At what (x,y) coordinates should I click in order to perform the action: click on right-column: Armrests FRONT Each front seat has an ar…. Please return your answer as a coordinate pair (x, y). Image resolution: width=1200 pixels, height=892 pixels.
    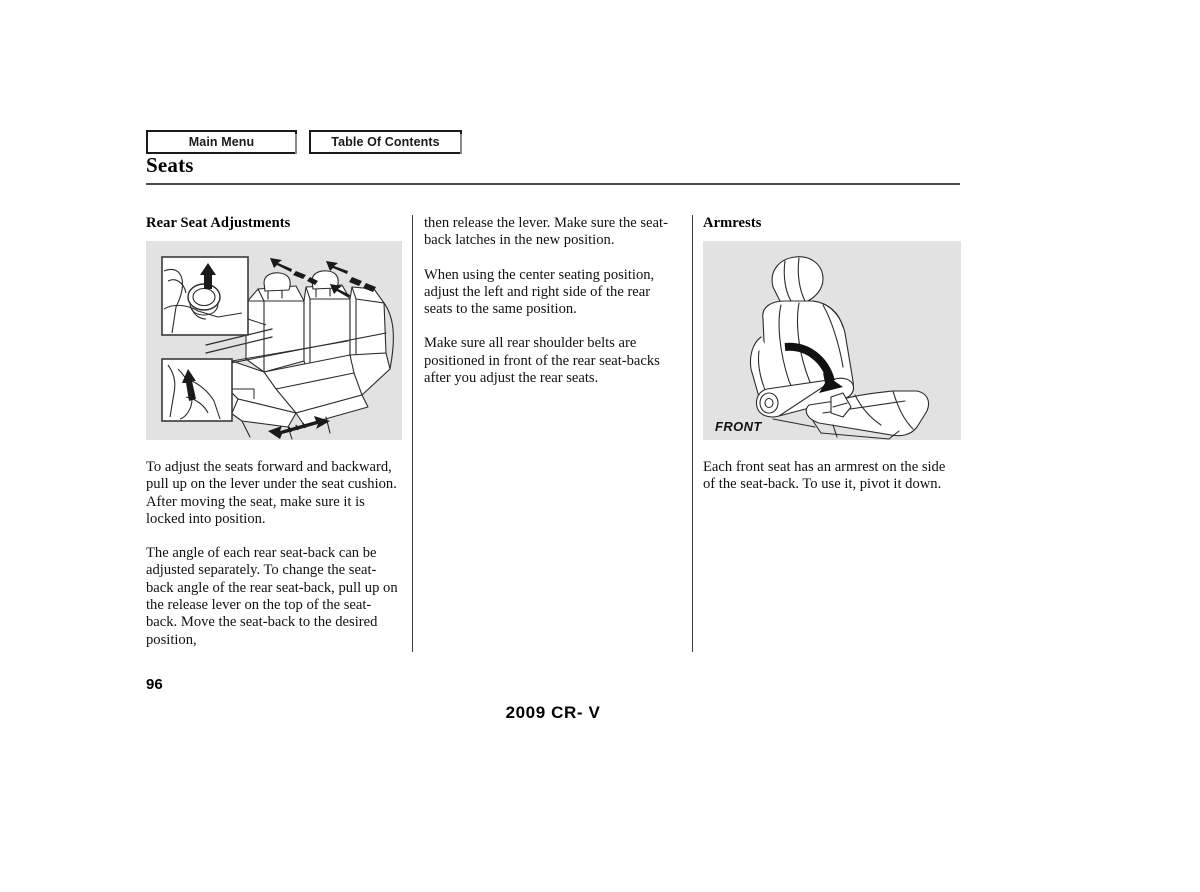
    Looking at the image, I should click on (832, 354).